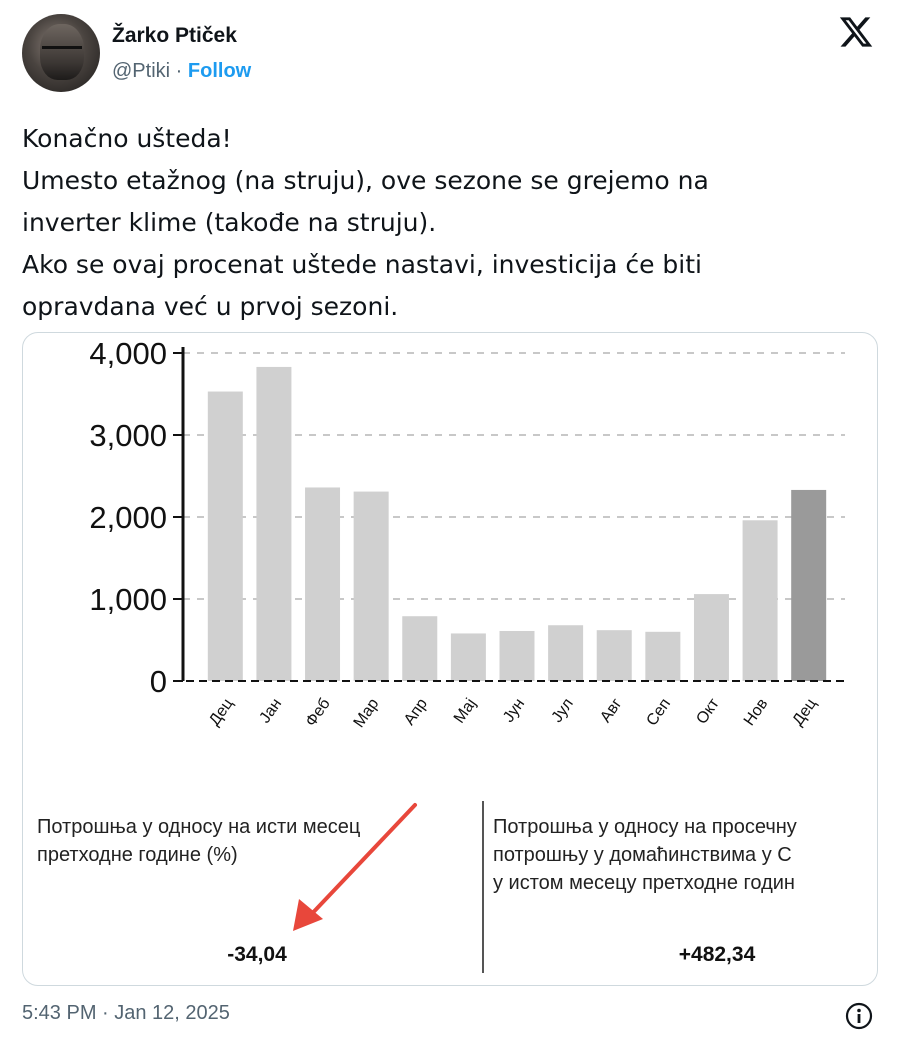 This screenshot has width=900, height=1040. What do you see at coordinates (856, 32) in the screenshot?
I see `x-logo-icon` at bounding box center [856, 32].